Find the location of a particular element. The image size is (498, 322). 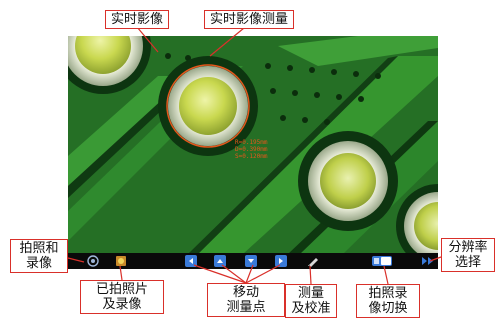

capture-mode-toggle is located at coordinates (382, 261).